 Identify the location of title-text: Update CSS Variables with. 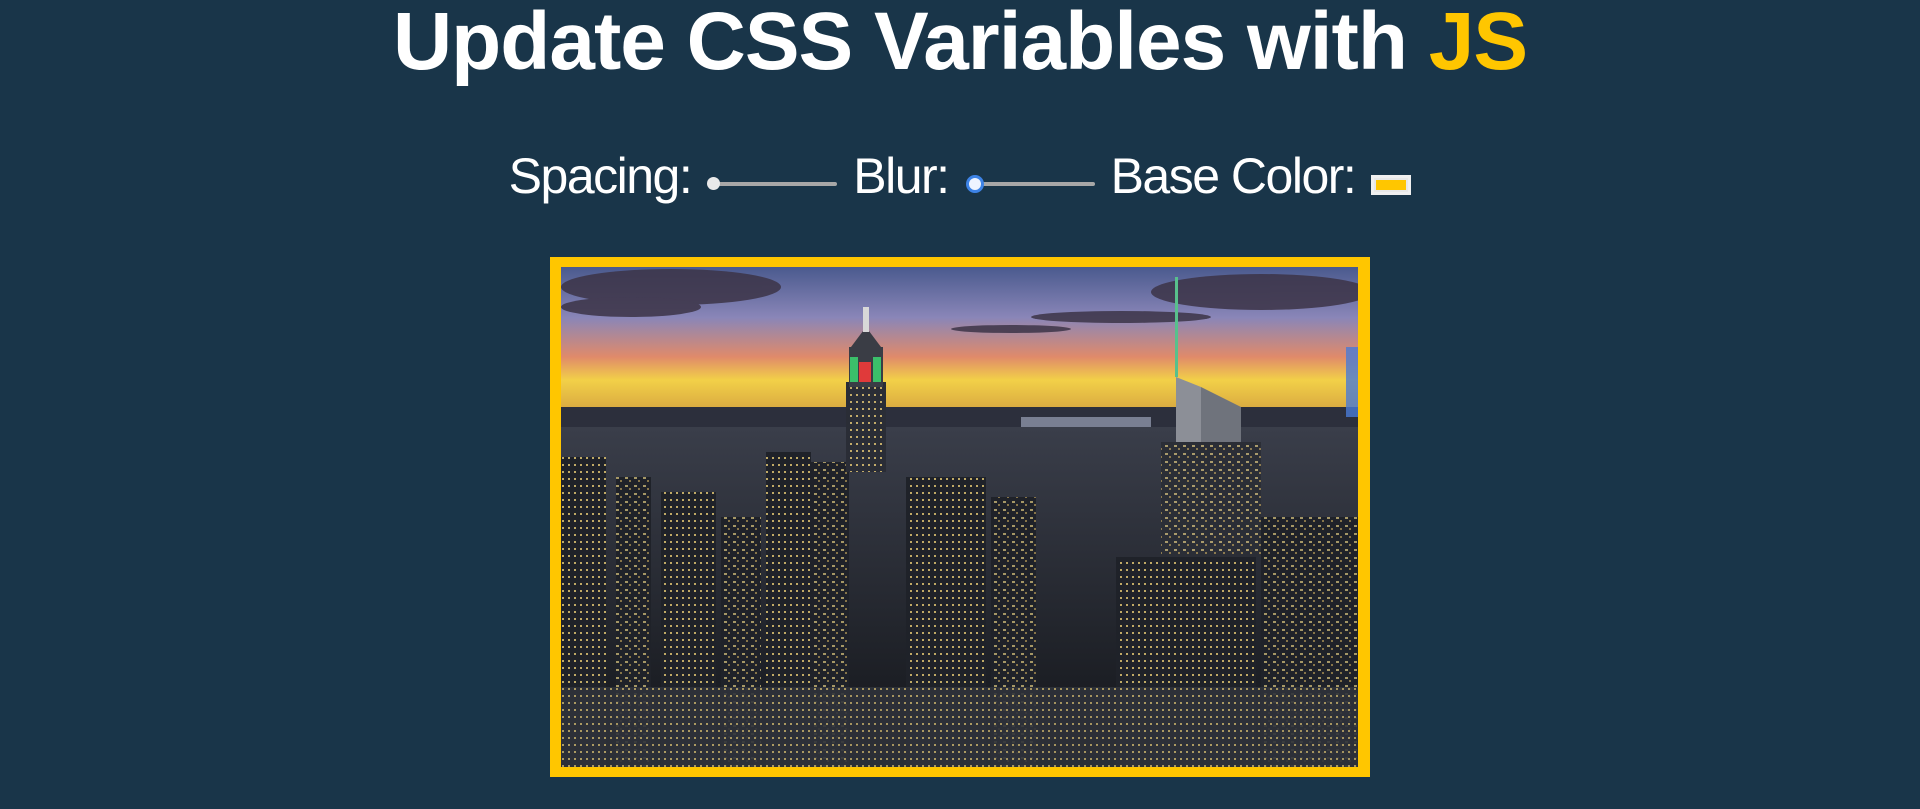
(910, 43).